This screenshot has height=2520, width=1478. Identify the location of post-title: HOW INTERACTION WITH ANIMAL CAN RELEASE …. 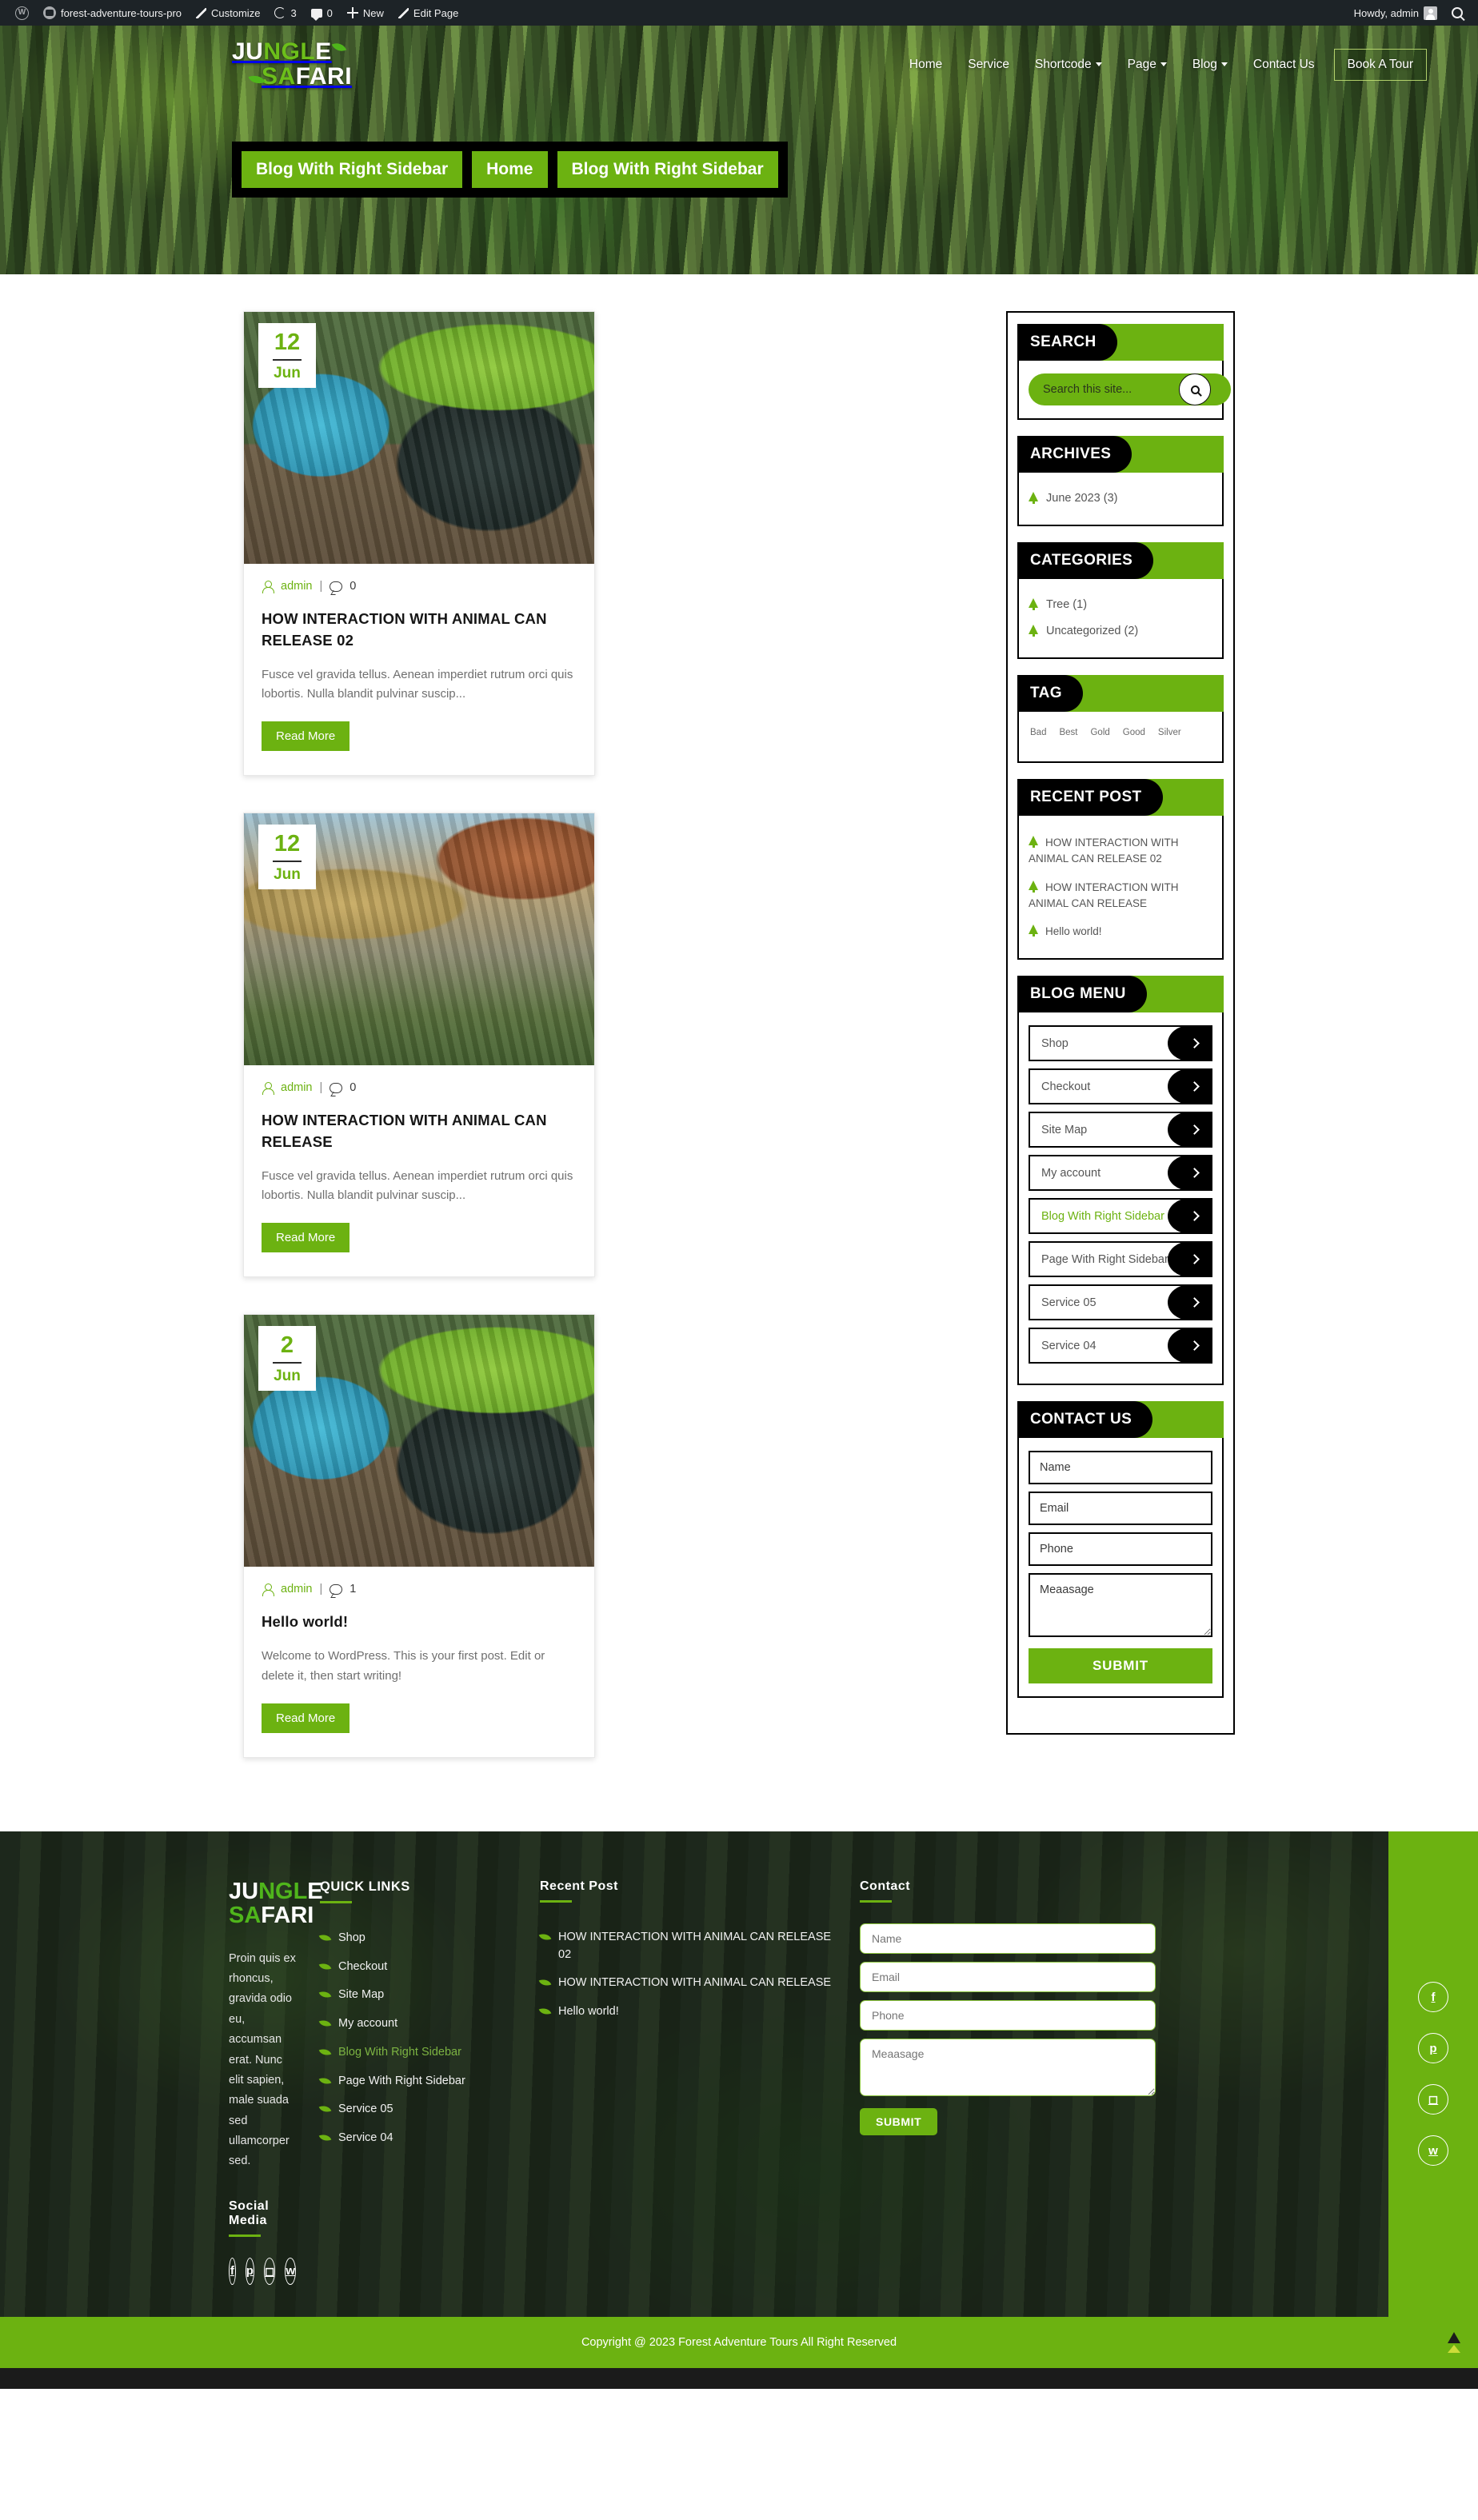
(419, 630).